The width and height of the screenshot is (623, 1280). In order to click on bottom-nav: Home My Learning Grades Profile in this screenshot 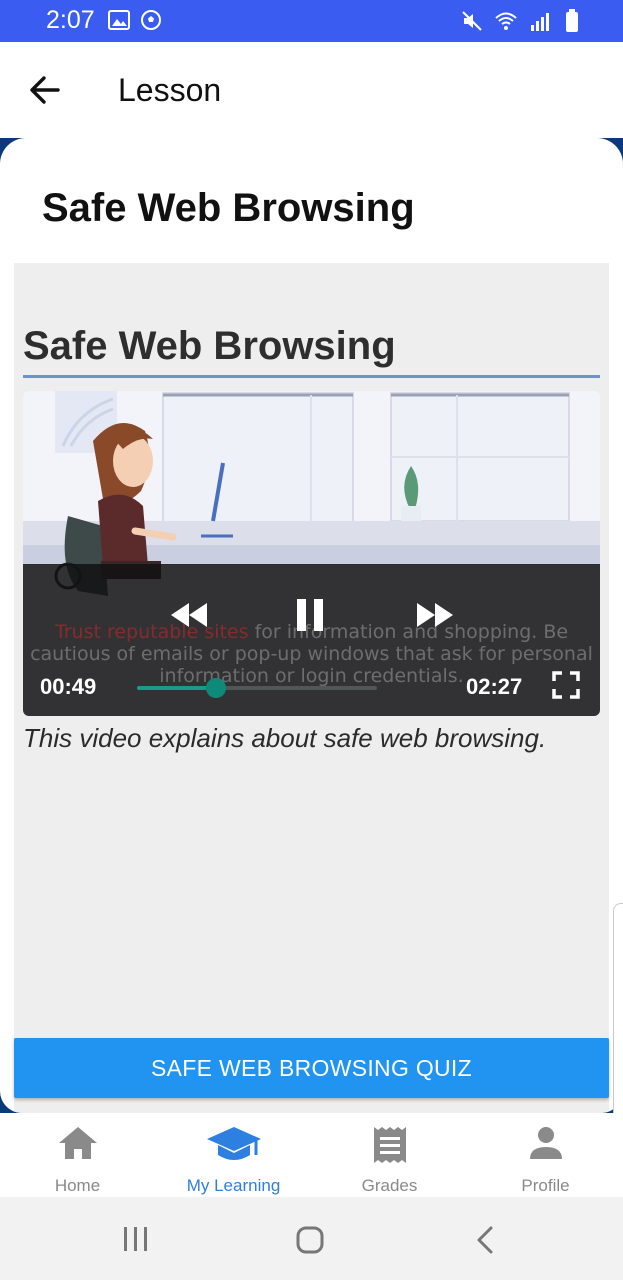, I will do `click(311, 1155)`.